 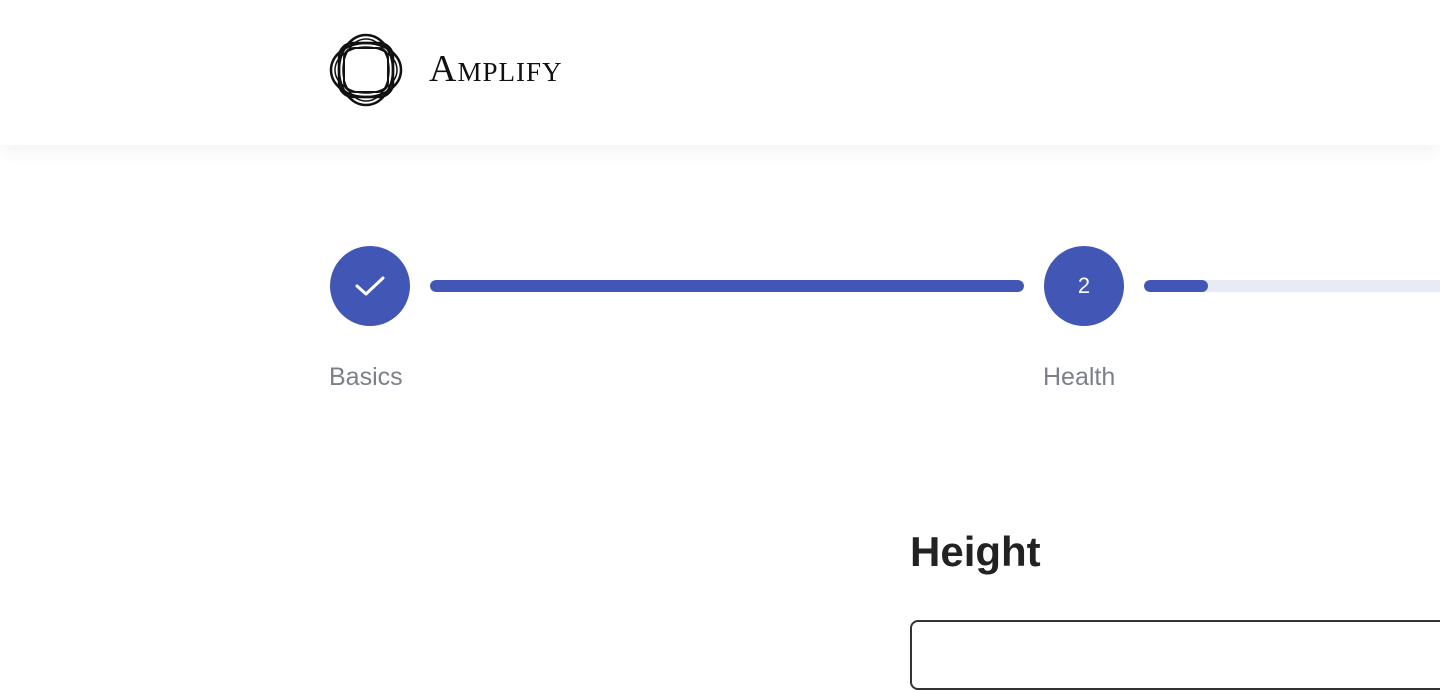 What do you see at coordinates (1292, 286) in the screenshot?
I see `step-connector-health` at bounding box center [1292, 286].